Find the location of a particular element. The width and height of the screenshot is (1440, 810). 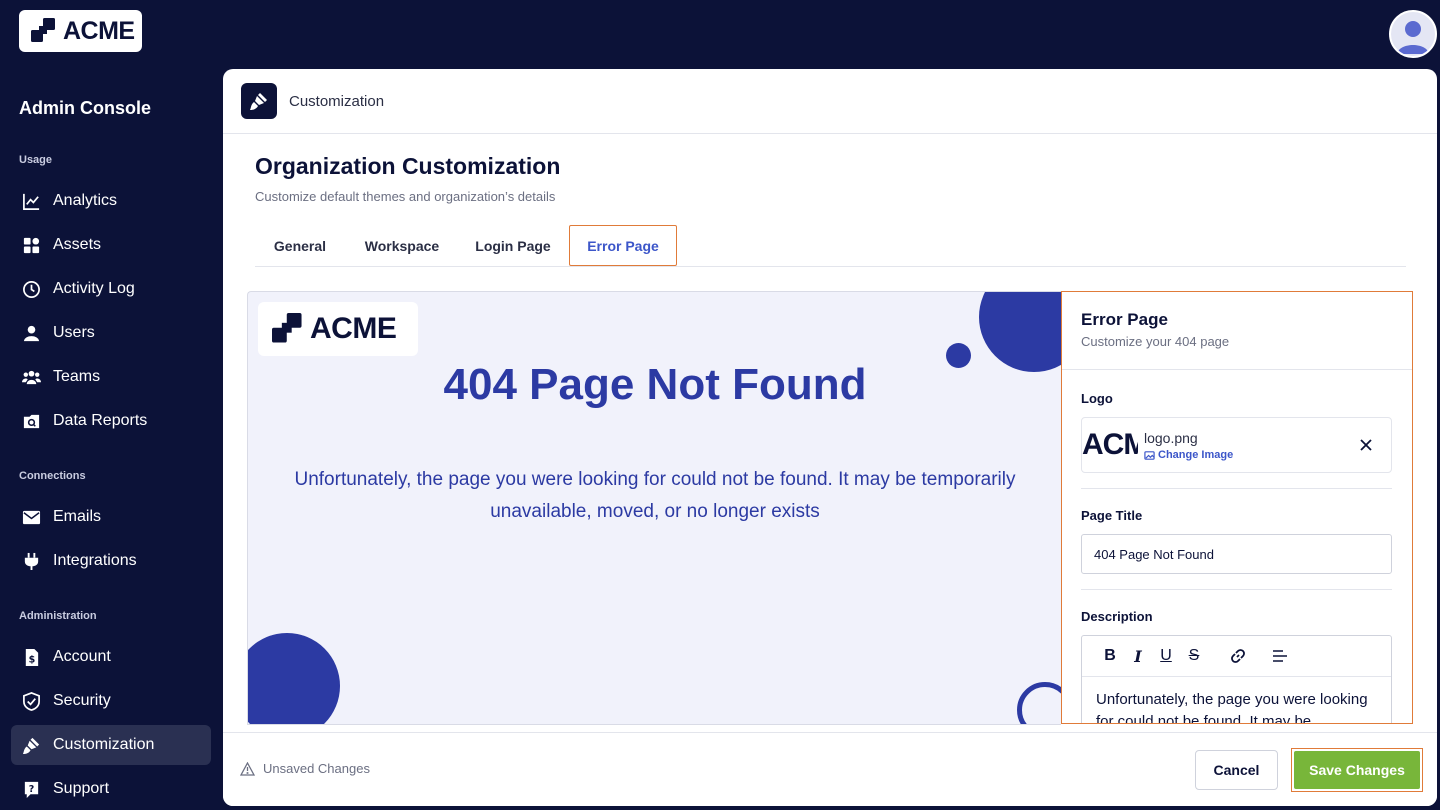

report-icon is located at coordinates (31, 421).